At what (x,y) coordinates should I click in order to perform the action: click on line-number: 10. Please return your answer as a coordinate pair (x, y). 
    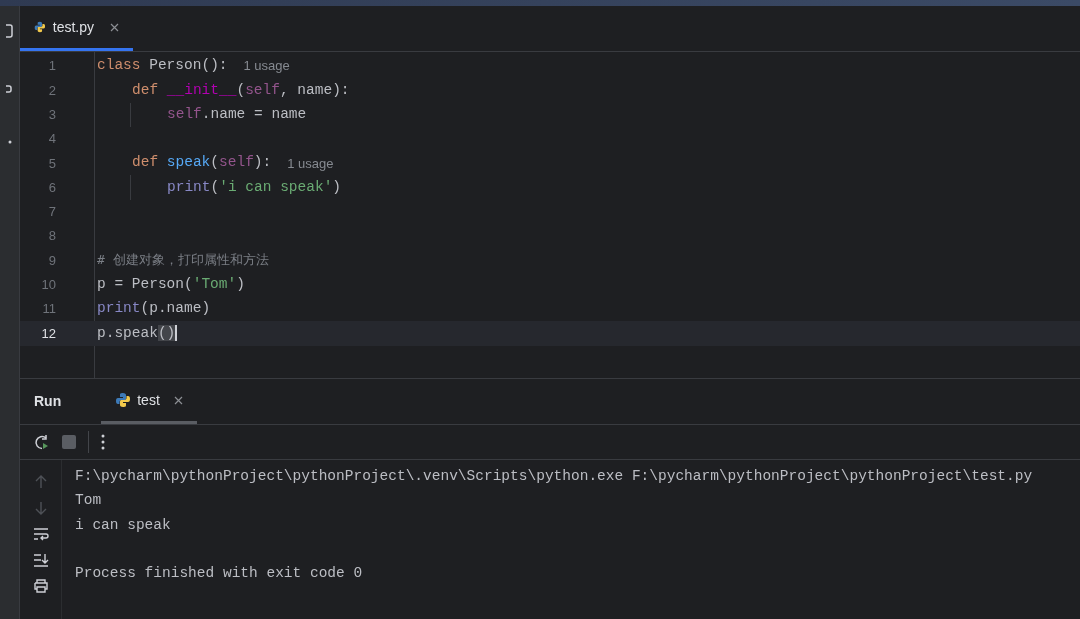
    Looking at the image, I should click on (48, 285).